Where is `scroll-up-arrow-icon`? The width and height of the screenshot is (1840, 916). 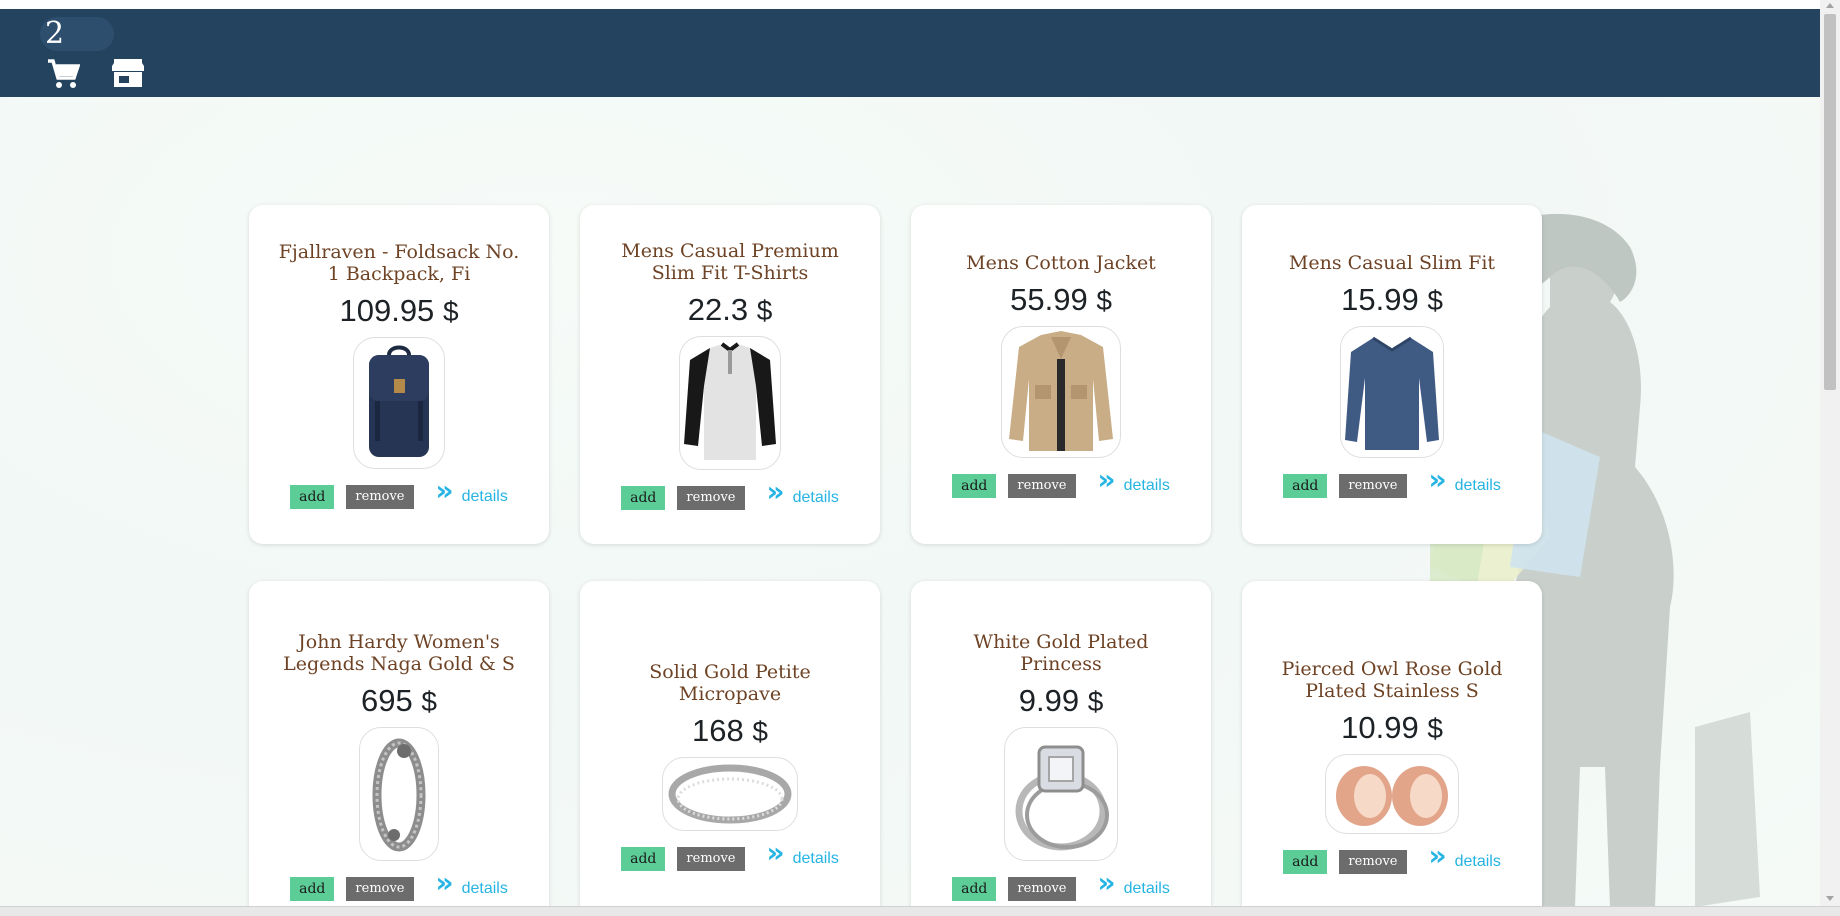
scroll-up-arrow-icon is located at coordinates (1830, 5).